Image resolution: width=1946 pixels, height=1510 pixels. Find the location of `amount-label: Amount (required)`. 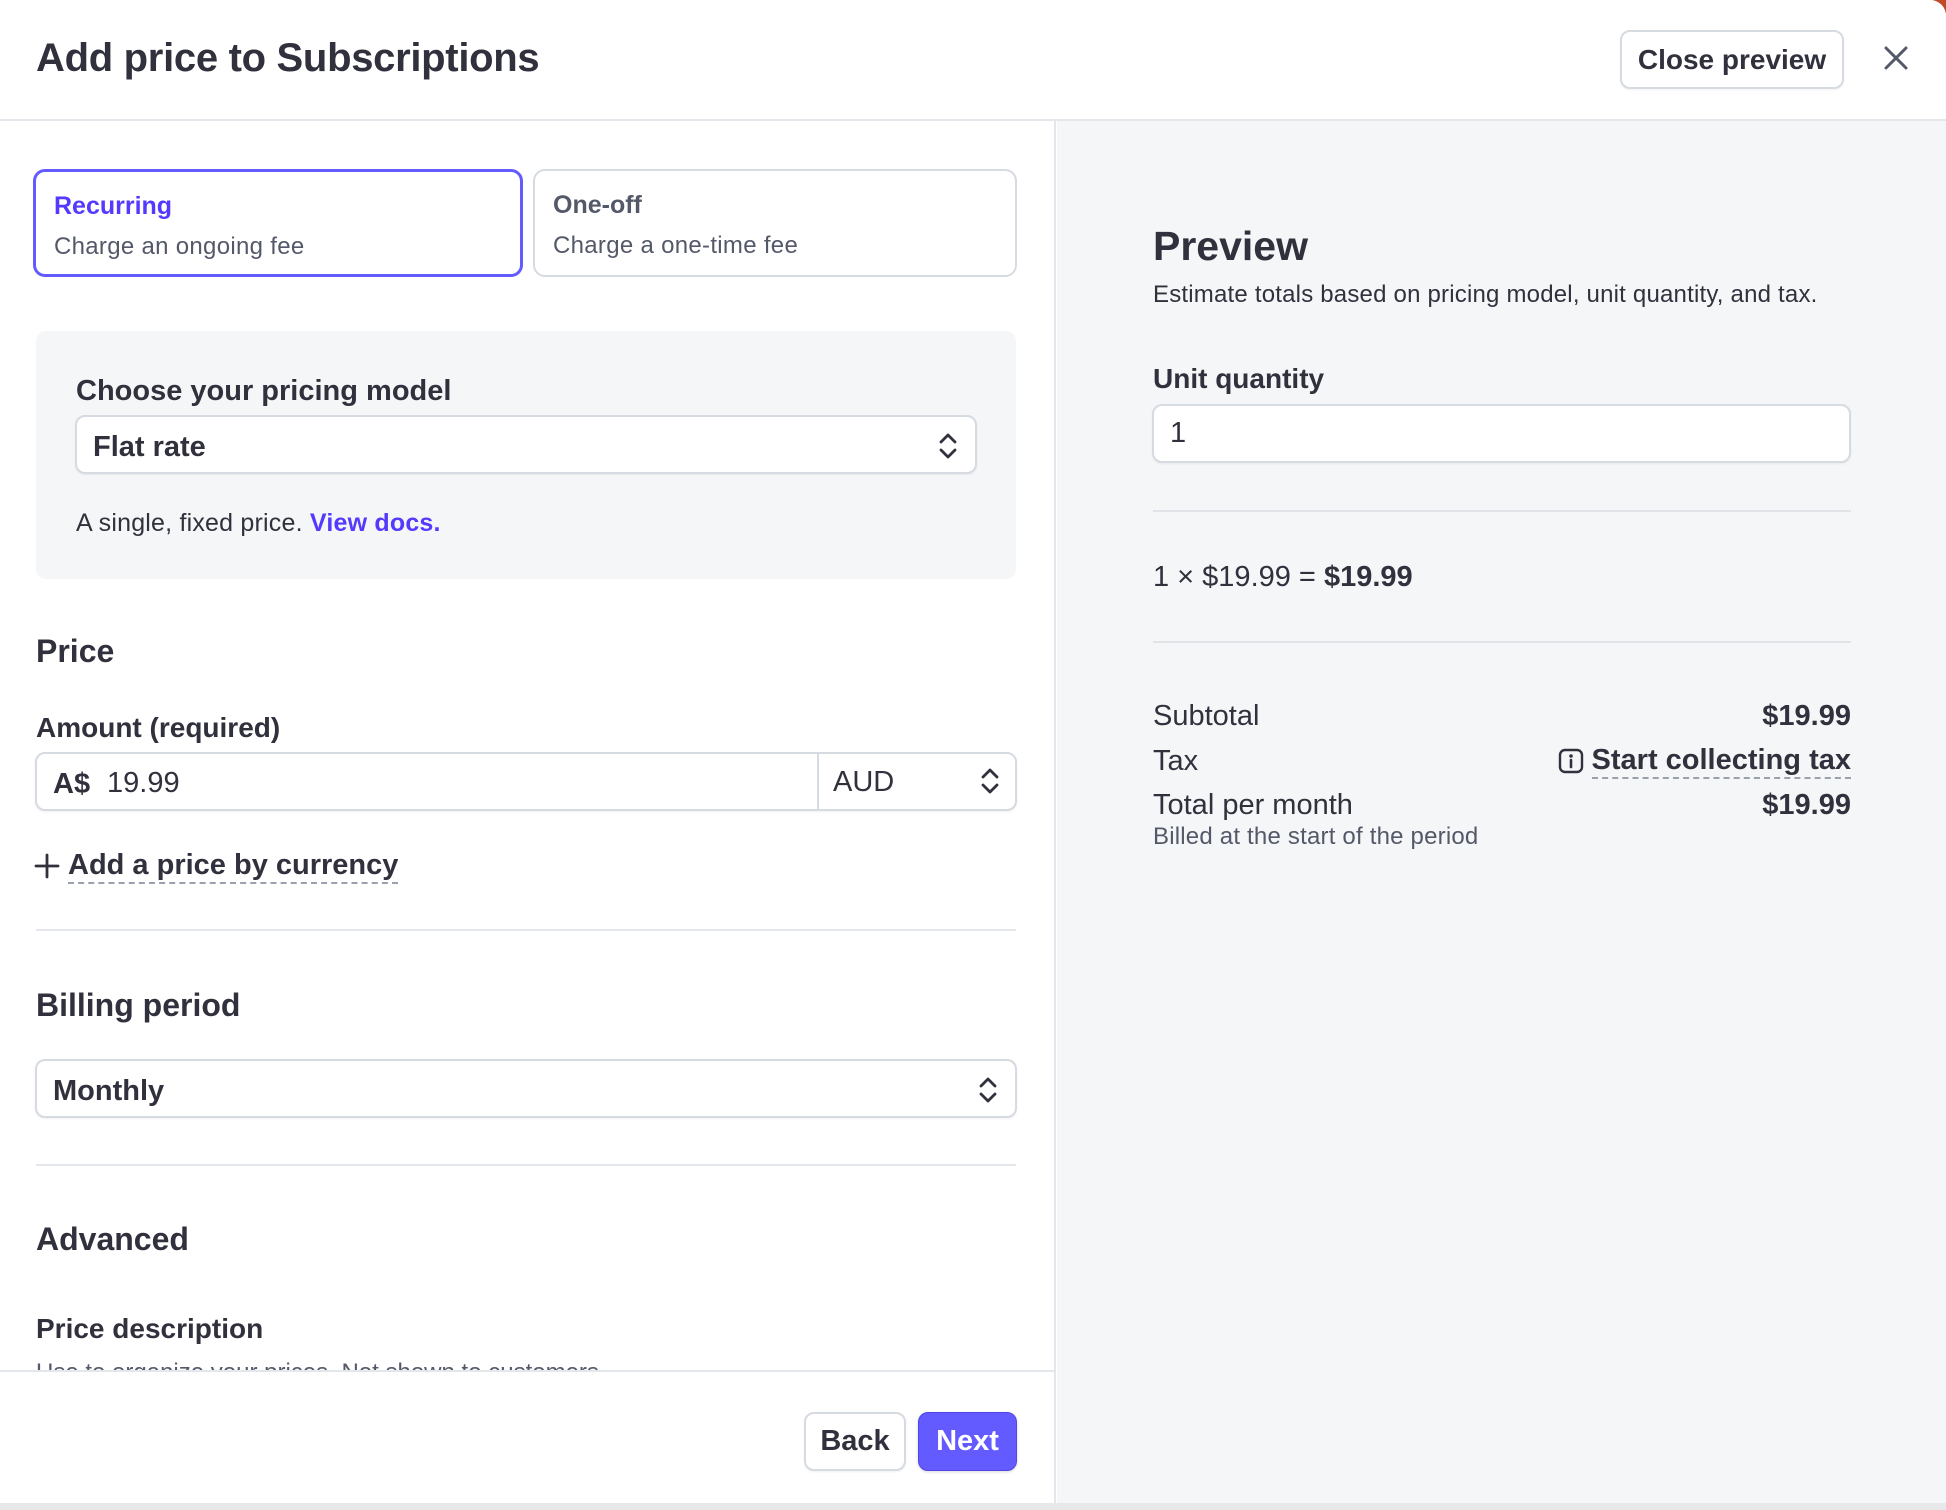

amount-label: Amount (required) is located at coordinates (158, 727).